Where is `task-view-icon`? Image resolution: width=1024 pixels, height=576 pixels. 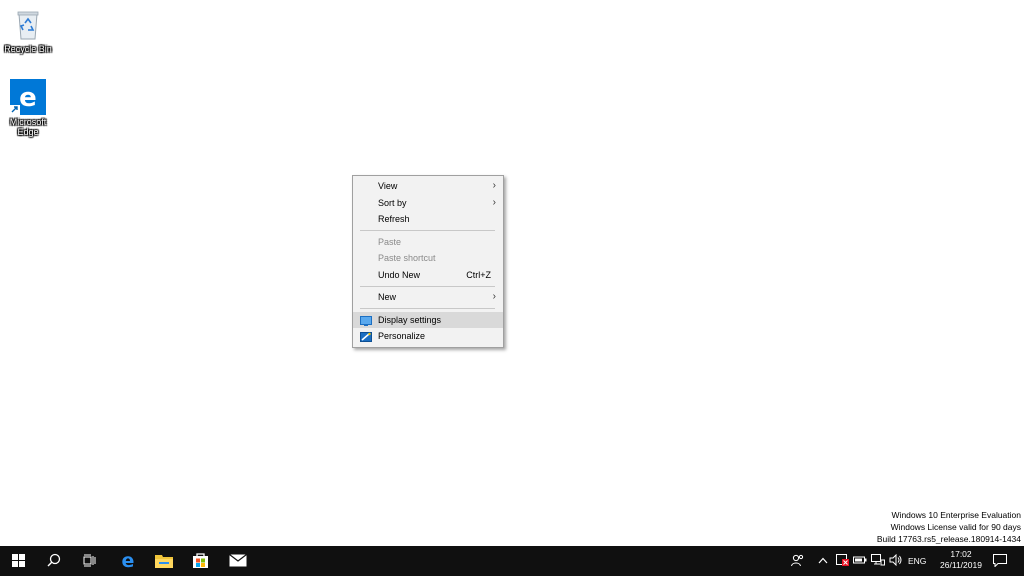
task-view-icon is located at coordinates (90, 561).